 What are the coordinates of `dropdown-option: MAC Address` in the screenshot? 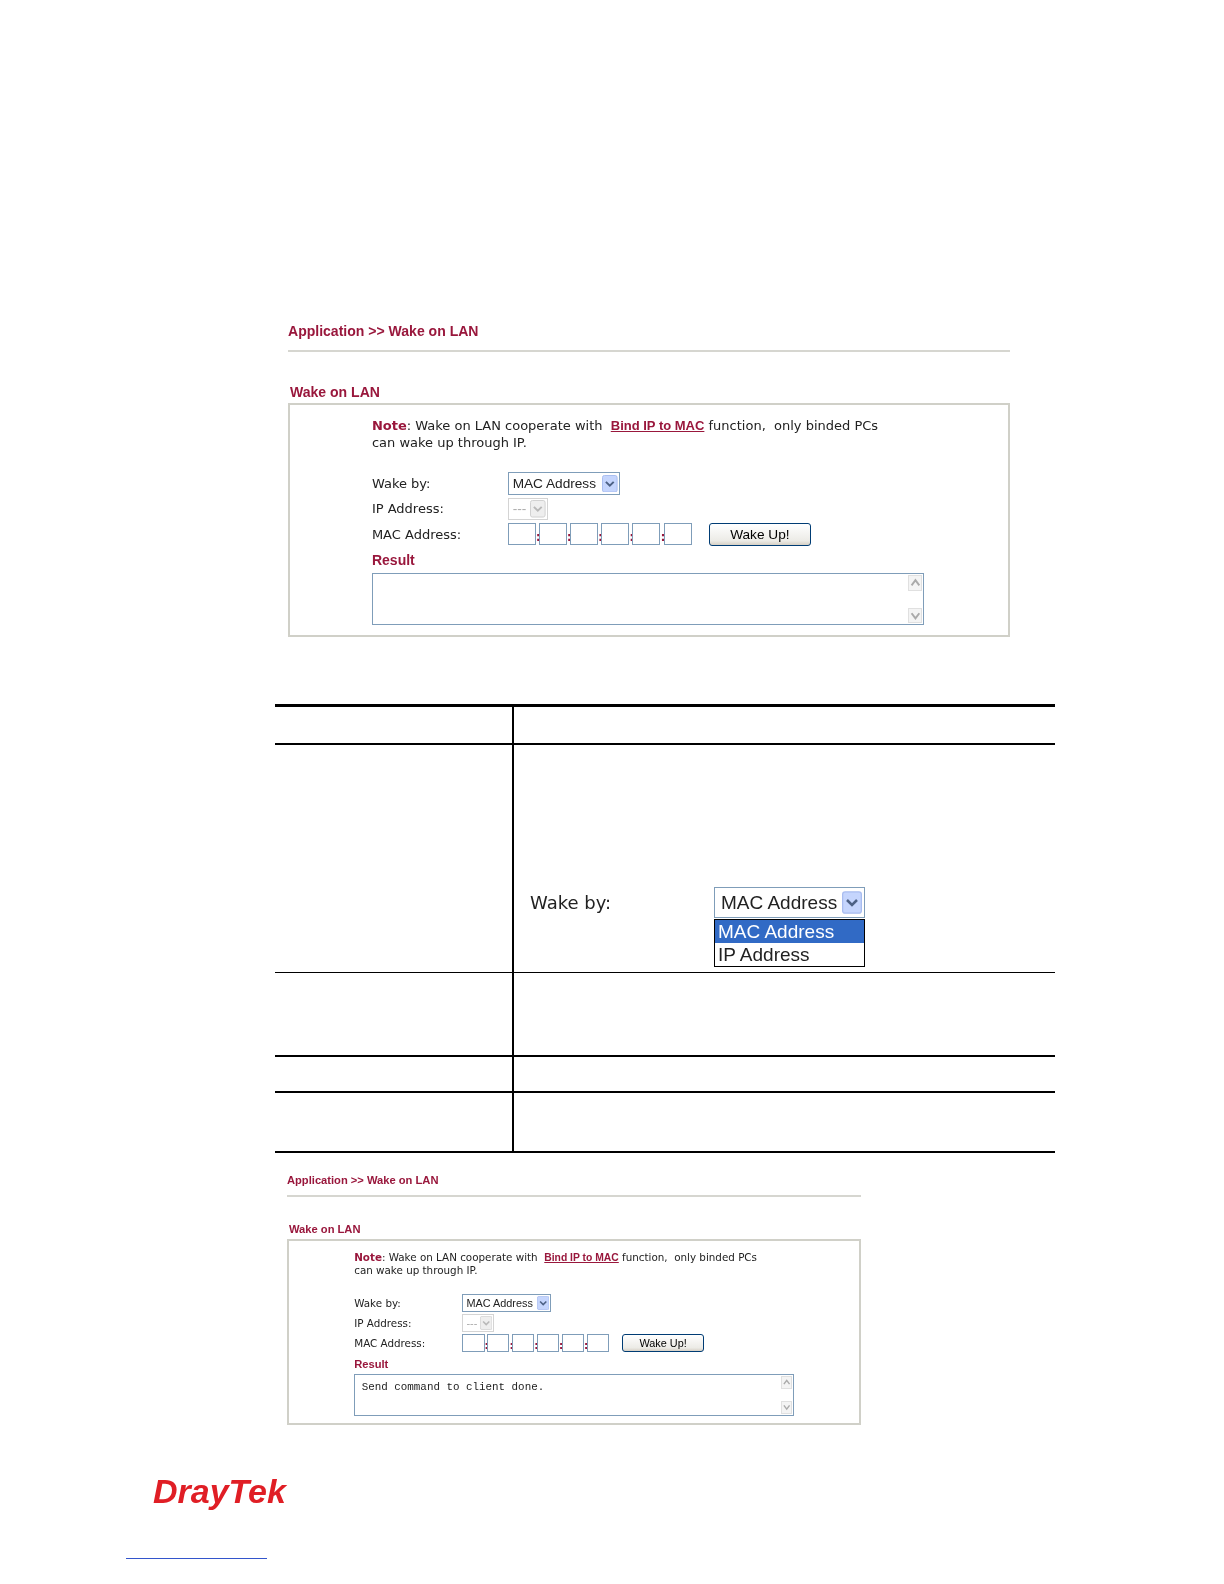 It's located at (789, 932).